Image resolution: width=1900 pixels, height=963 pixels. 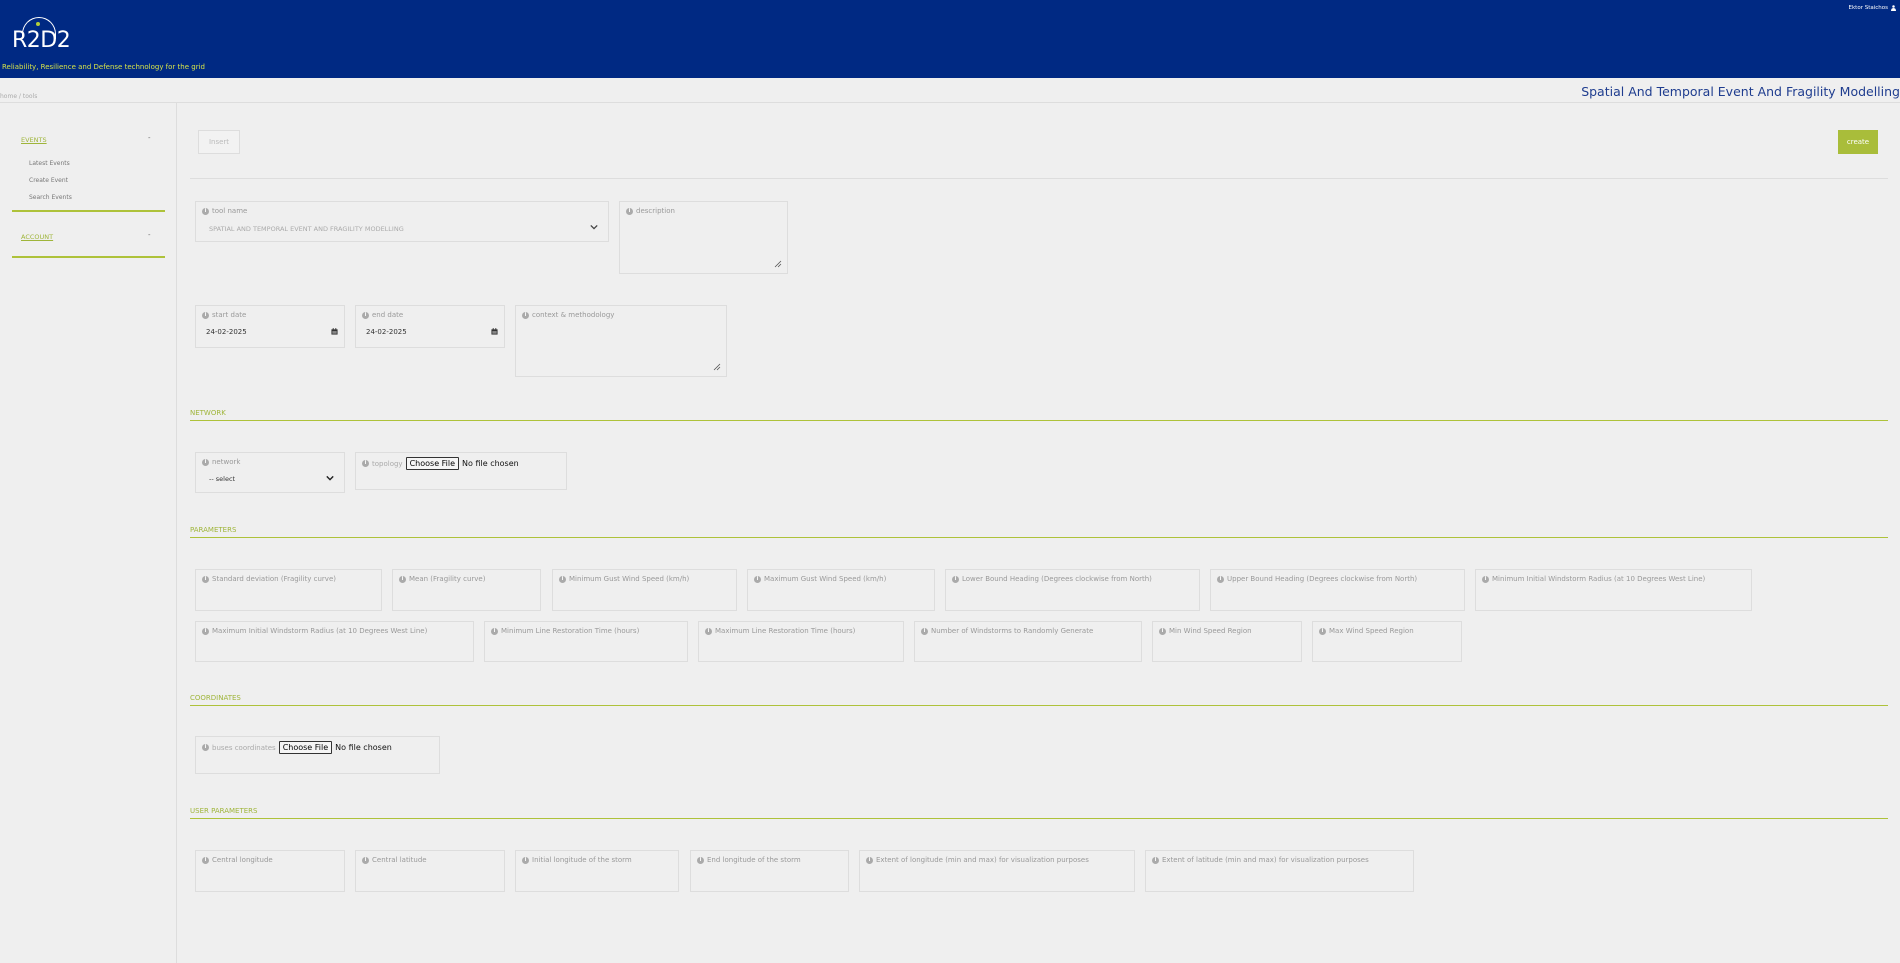 I want to click on topology-file-input: i topology Choose File No file chosen, so click(x=461, y=471).